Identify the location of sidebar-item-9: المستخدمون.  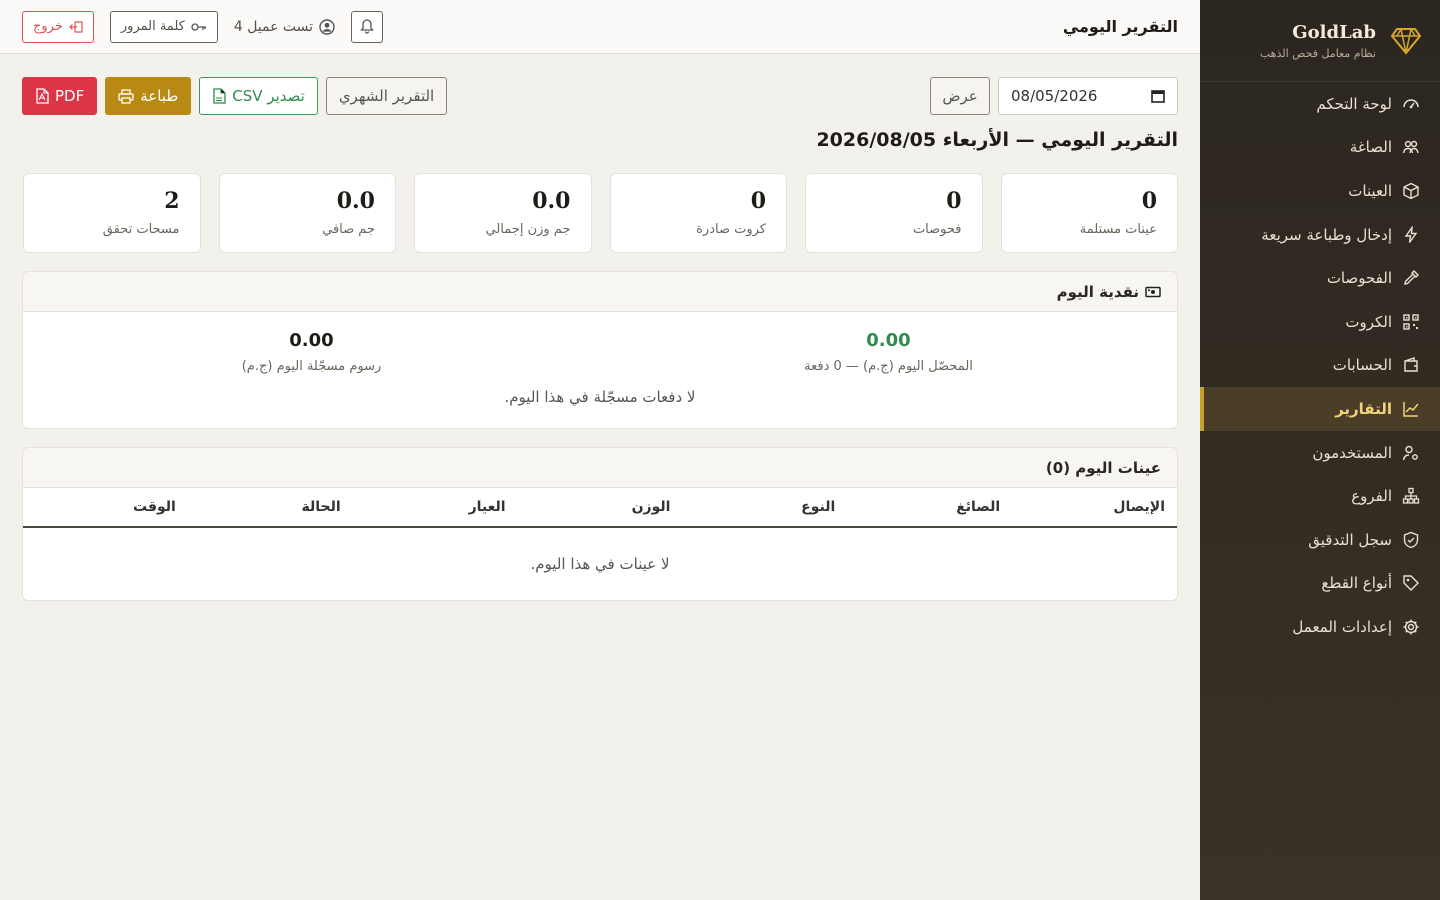
(1320, 453).